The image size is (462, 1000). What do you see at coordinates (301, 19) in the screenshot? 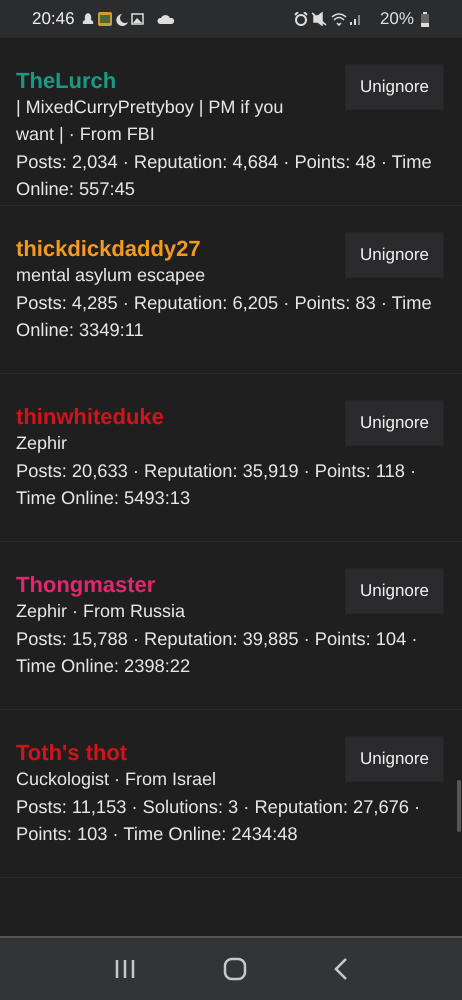
I see `alarm-icon` at bounding box center [301, 19].